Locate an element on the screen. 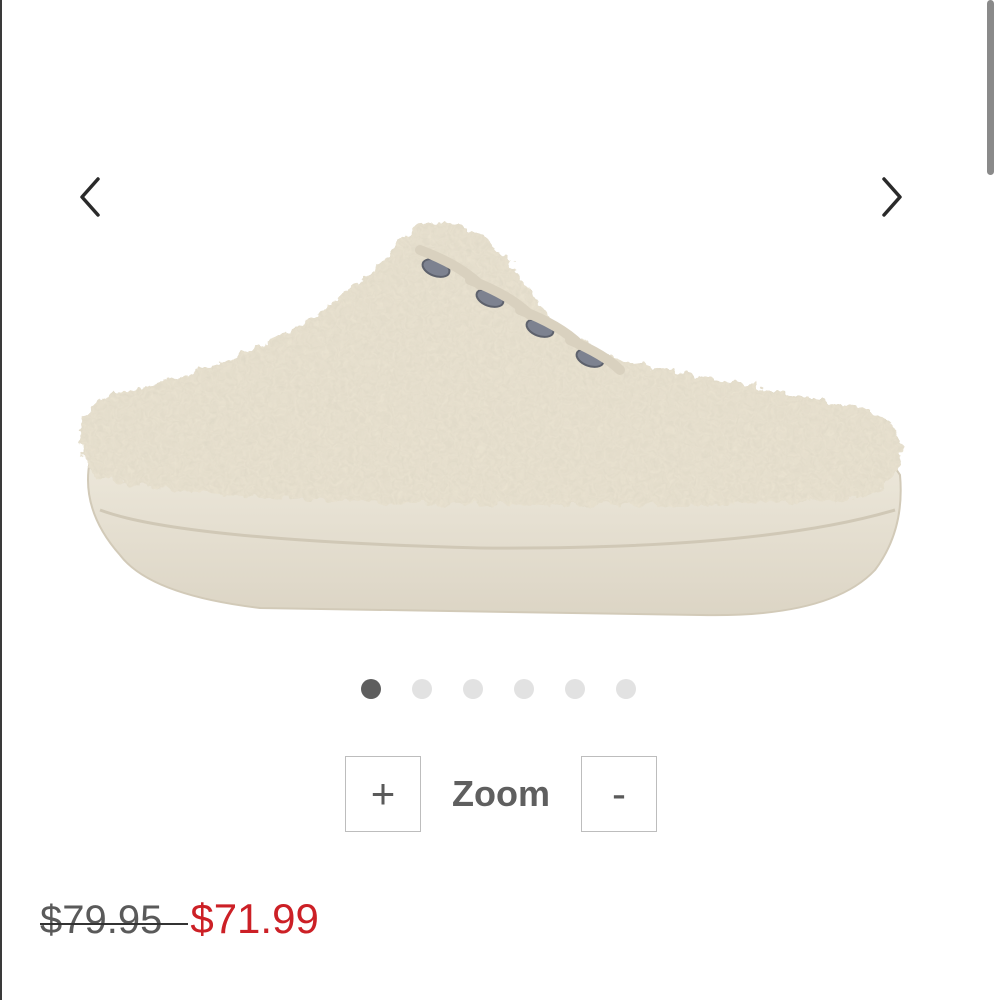  zoom-out-button: - is located at coordinates (619, 794).